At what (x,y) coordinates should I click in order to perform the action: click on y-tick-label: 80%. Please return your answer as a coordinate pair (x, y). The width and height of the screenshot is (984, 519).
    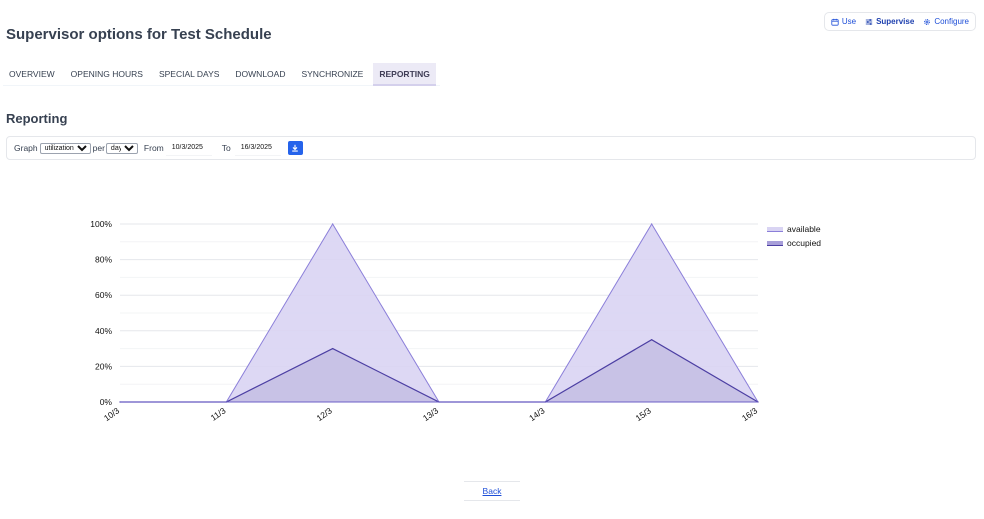
    Looking at the image, I should click on (103, 260).